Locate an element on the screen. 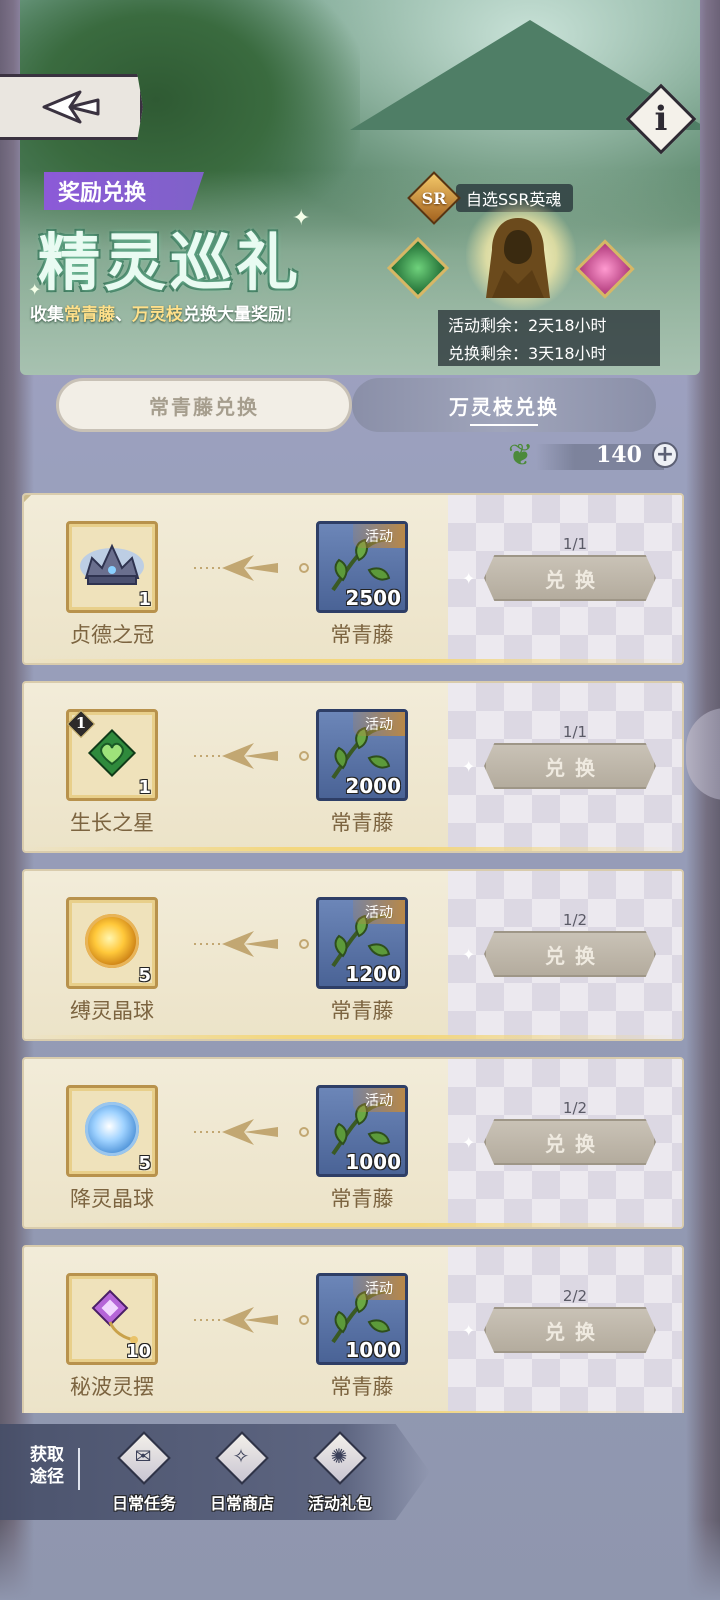 The image size is (720, 1600). acquisition-bar: 获取 途径 ✉ 日常任务 ✧ 日常商店 ✺ 活动礼包 is located at coordinates (360, 1510).